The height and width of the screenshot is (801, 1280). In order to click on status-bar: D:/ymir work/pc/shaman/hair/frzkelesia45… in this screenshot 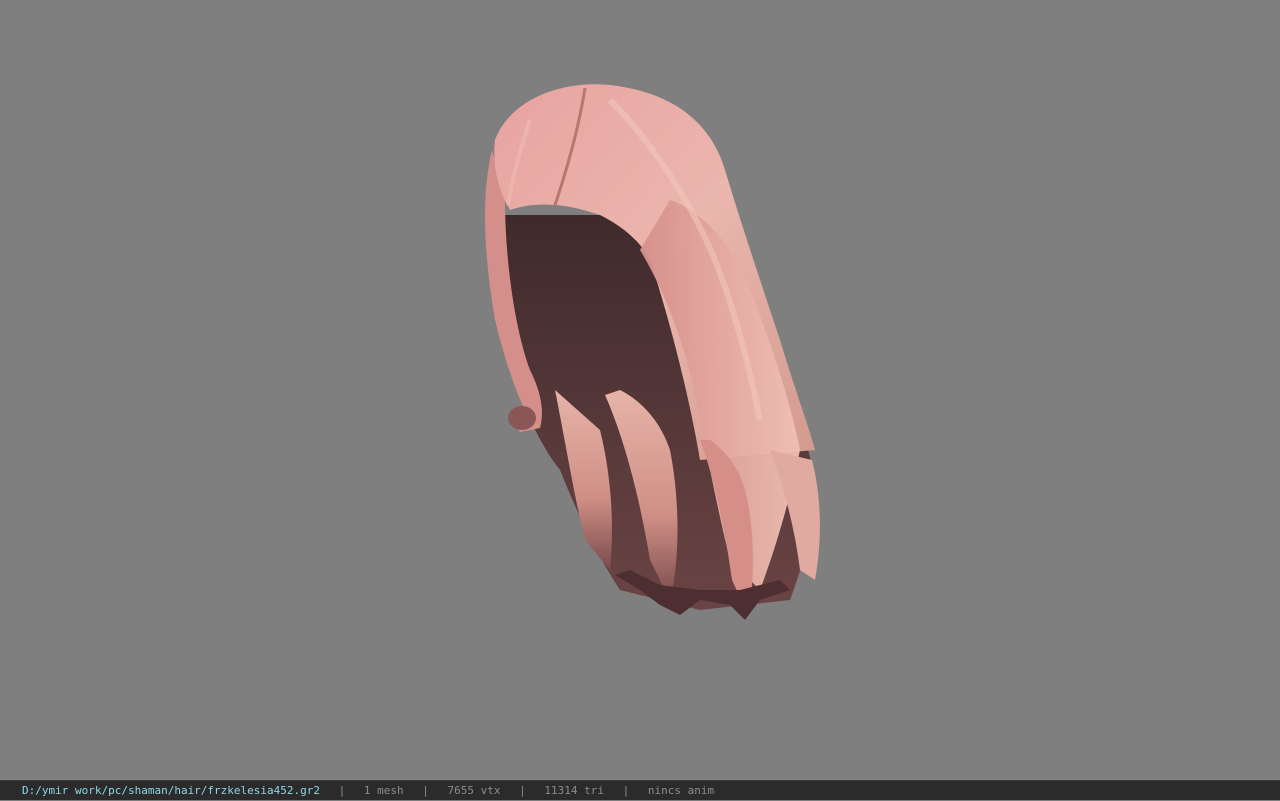, I will do `click(640, 790)`.